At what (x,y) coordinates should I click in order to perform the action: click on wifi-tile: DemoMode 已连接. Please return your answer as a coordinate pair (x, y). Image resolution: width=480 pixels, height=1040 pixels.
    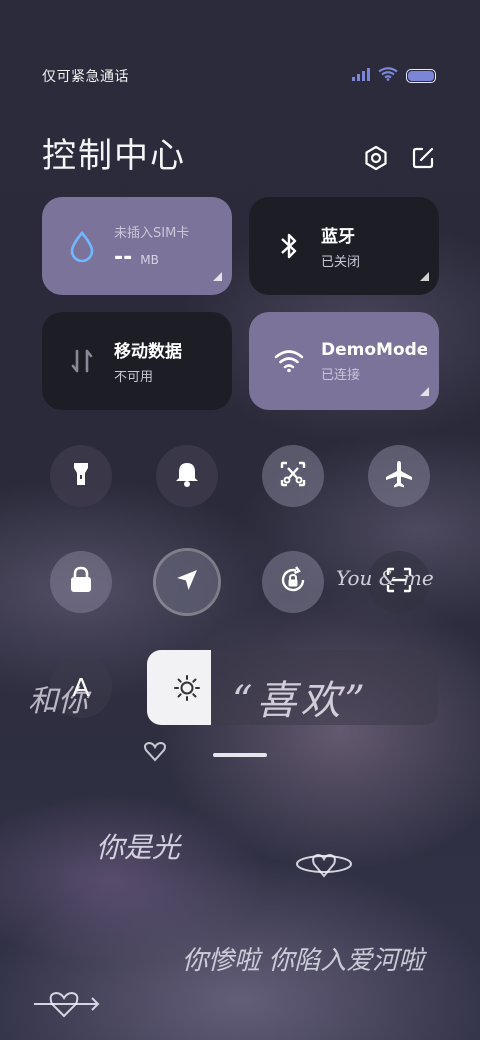
    Looking at the image, I should click on (344, 361).